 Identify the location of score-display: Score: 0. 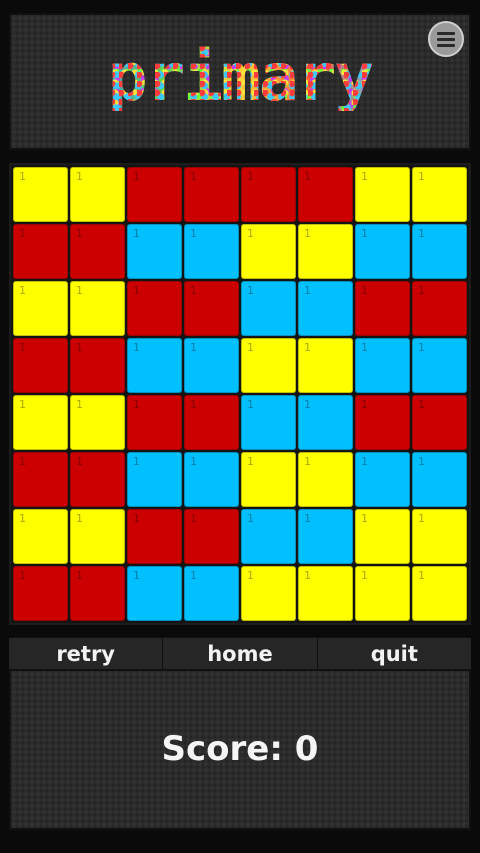
(240, 749).